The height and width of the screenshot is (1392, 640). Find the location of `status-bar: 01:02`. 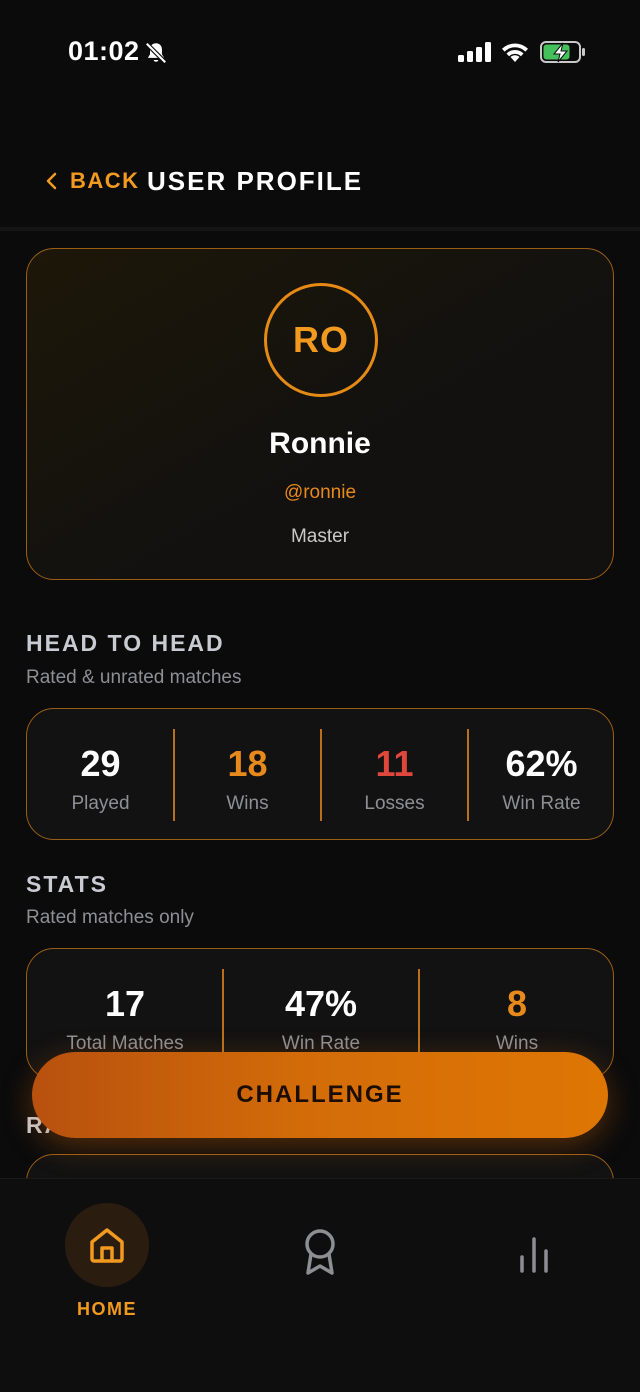

status-bar: 01:02 is located at coordinates (320, 50).